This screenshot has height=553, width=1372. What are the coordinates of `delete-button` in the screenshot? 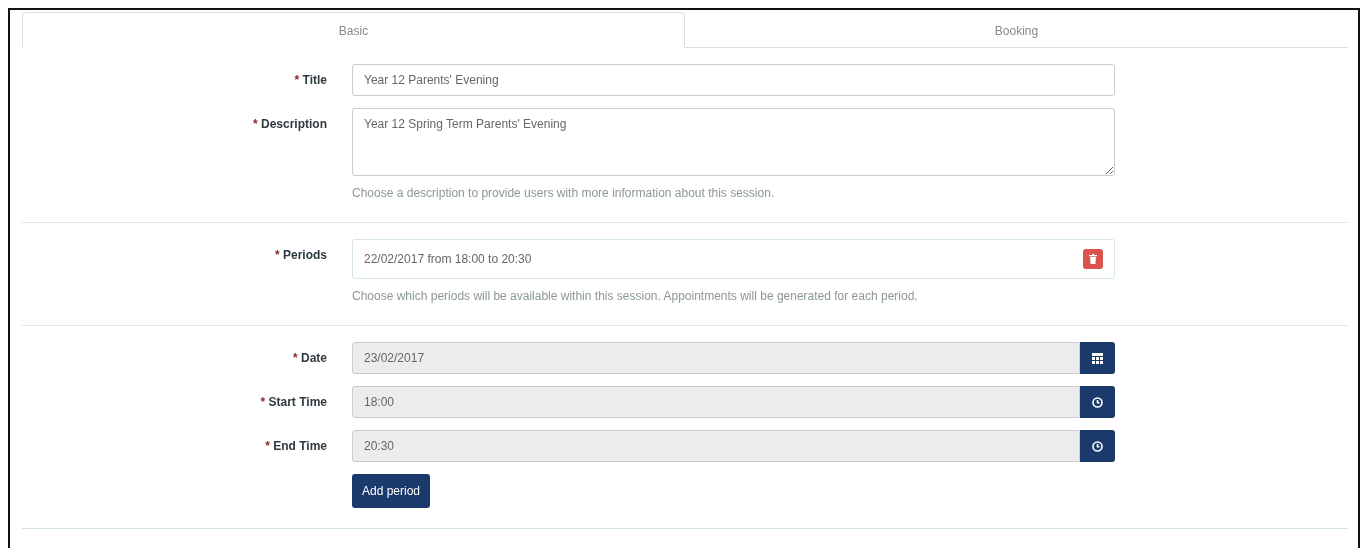 It's located at (1093, 259).